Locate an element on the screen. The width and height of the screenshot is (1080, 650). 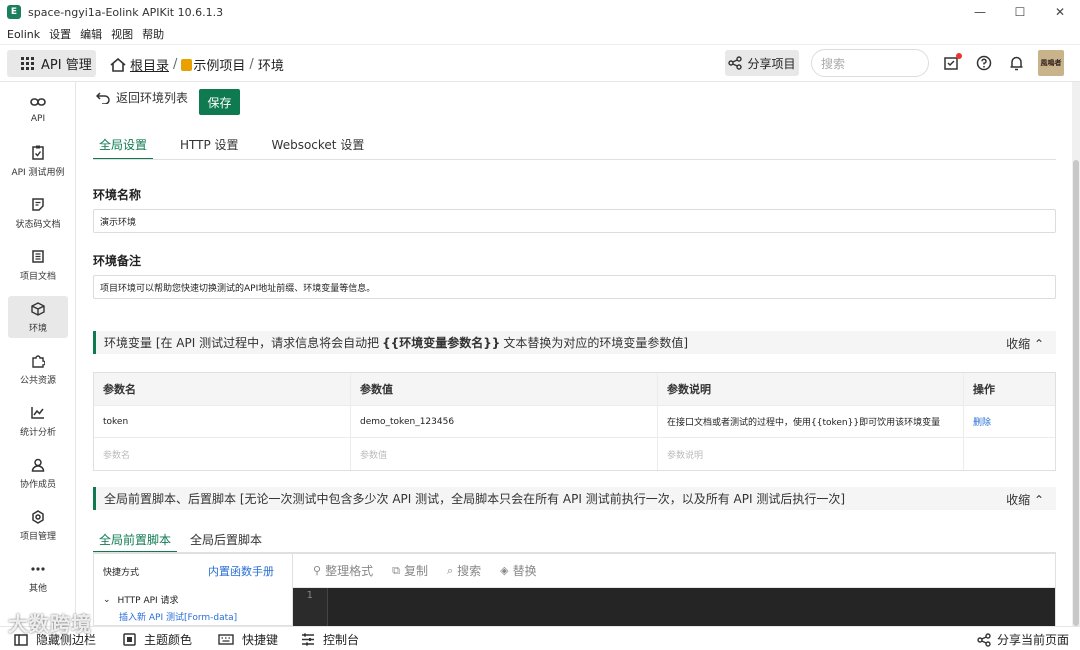
maximize-button: ☐ is located at coordinates (1020, 12).